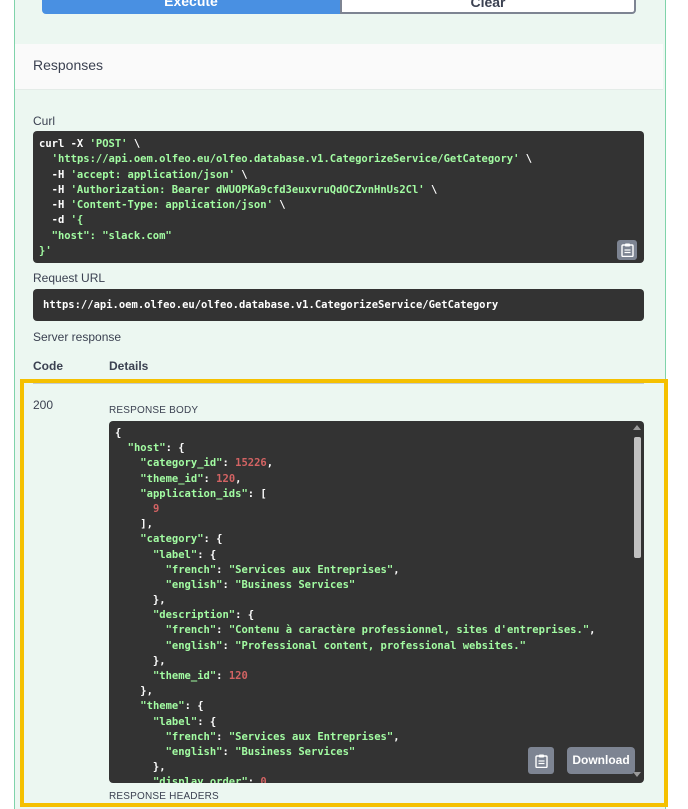  I want to click on json-line: "category": {, so click(181, 539).